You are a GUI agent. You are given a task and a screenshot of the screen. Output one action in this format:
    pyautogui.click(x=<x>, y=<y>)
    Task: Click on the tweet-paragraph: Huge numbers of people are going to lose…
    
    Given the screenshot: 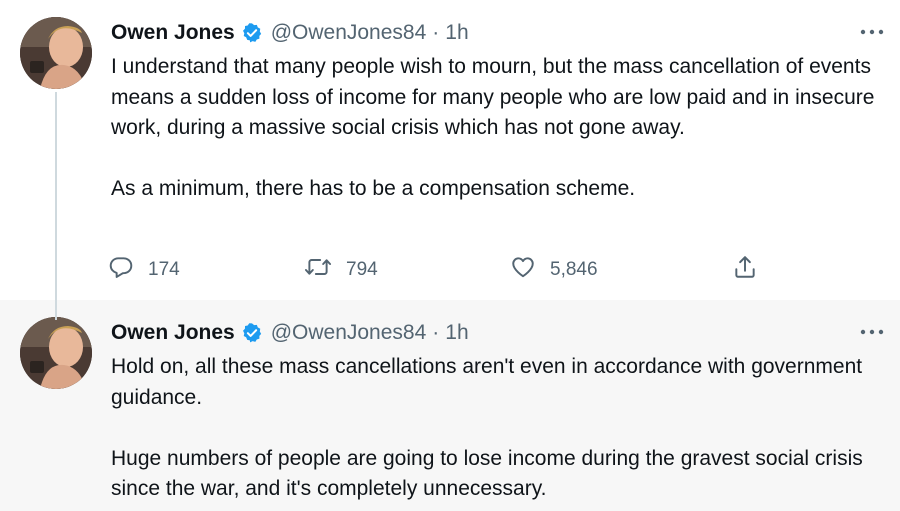 What is the action you would take?
    pyautogui.click(x=487, y=473)
    